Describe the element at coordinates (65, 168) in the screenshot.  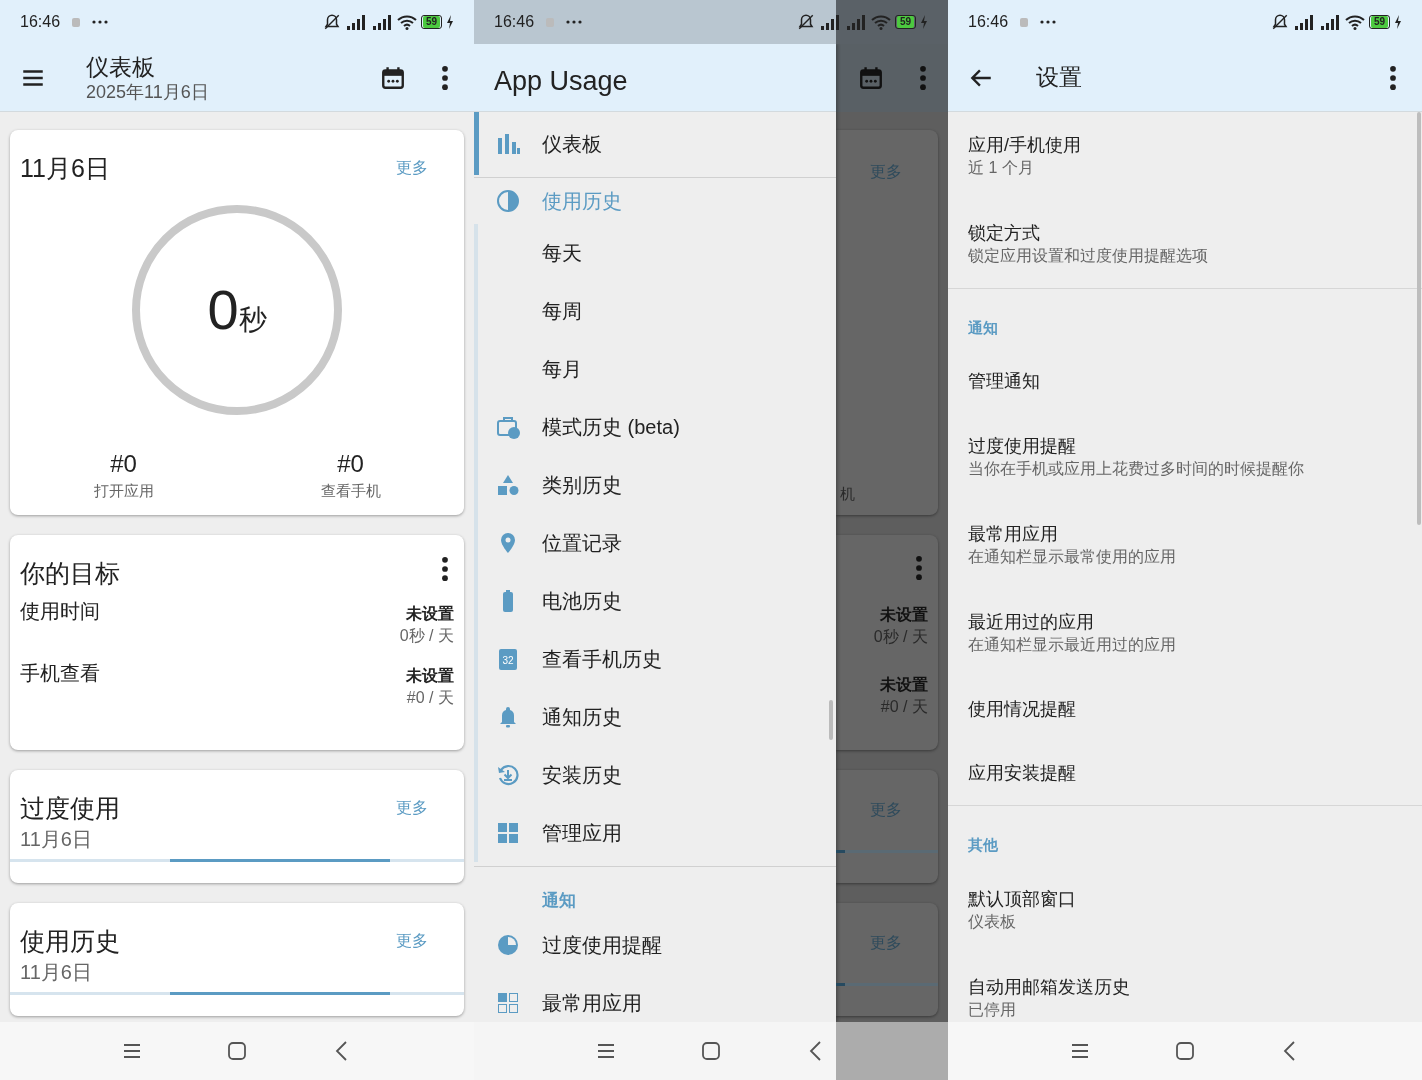
I see `card-title: 11月6日` at that location.